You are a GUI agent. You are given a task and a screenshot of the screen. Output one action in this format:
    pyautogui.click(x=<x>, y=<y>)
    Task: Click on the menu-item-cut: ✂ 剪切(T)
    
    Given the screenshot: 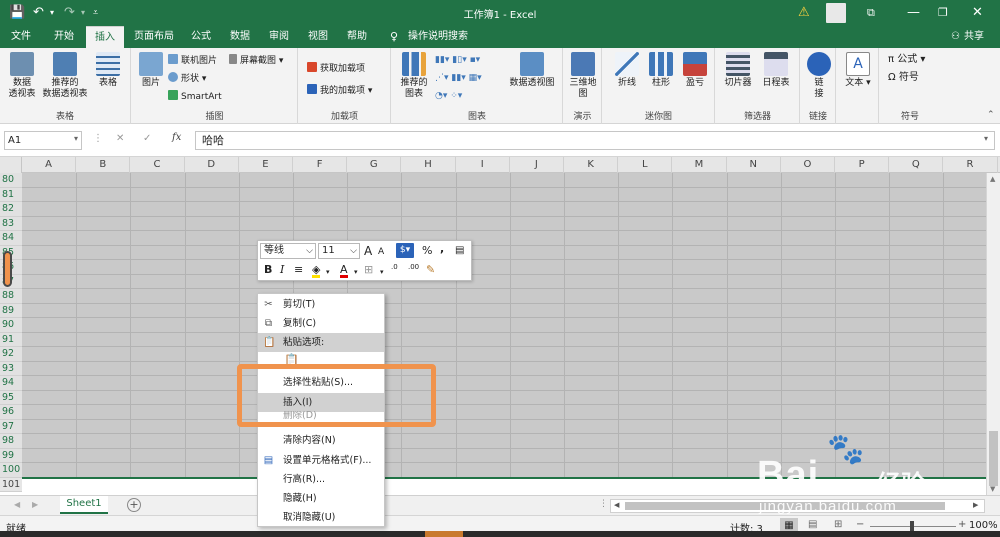 What is the action you would take?
    pyautogui.click(x=321, y=304)
    